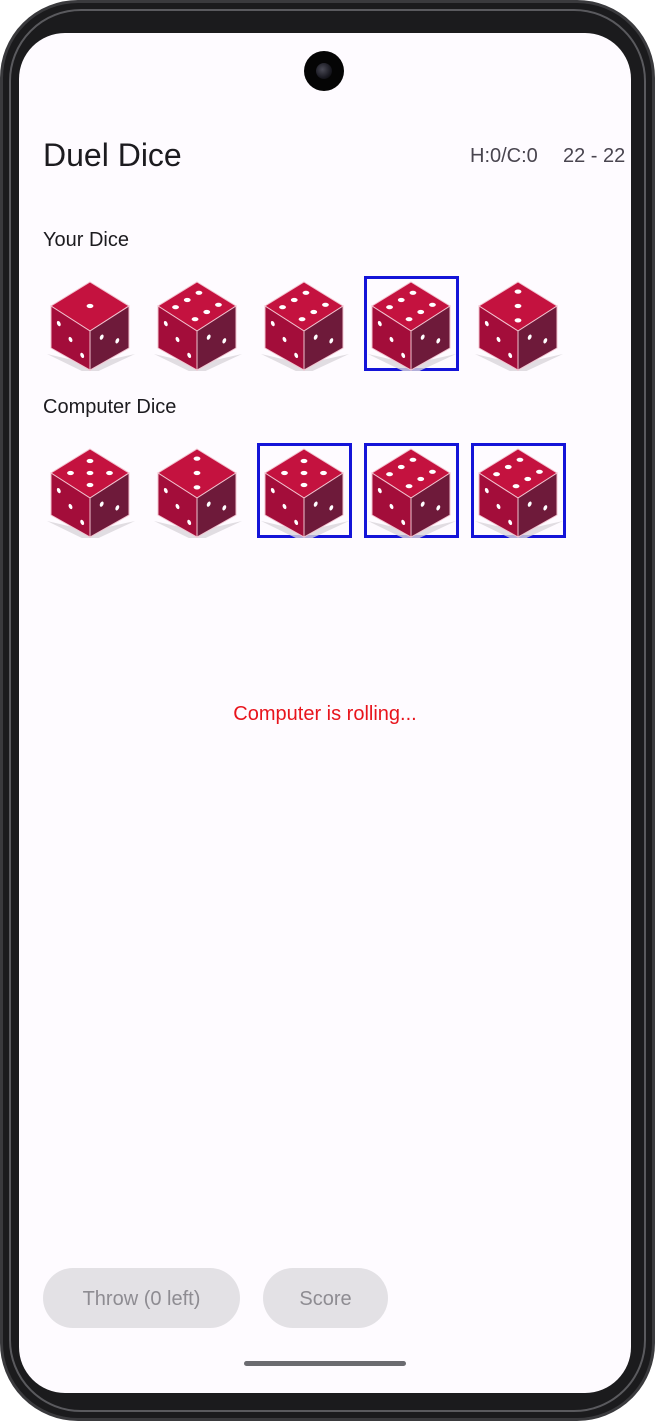 The height and width of the screenshot is (1421, 655). What do you see at coordinates (325, 1363) in the screenshot?
I see `home-indicator` at bounding box center [325, 1363].